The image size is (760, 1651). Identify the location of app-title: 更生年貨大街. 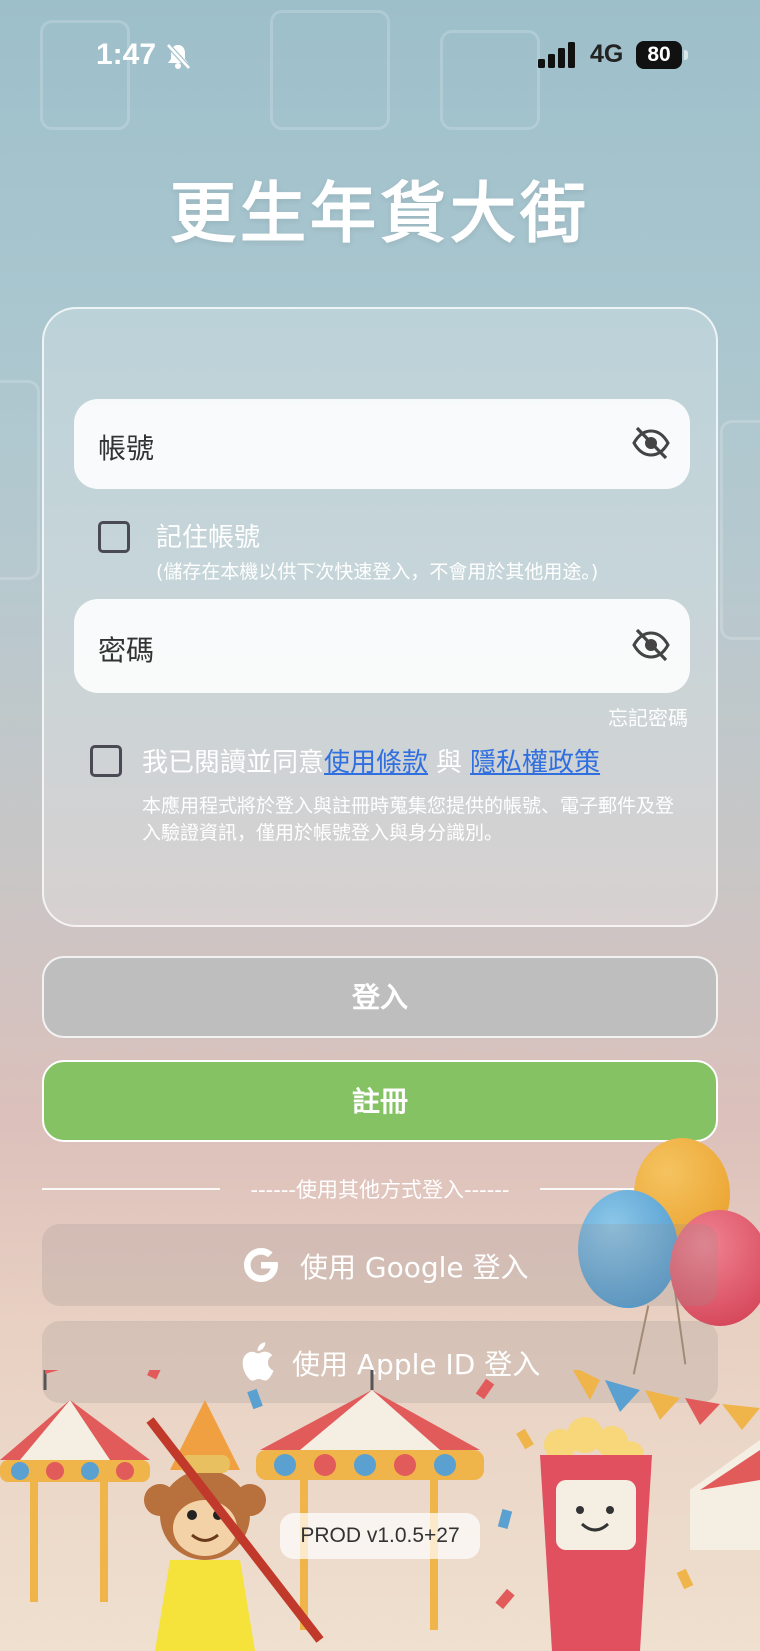
(380, 213).